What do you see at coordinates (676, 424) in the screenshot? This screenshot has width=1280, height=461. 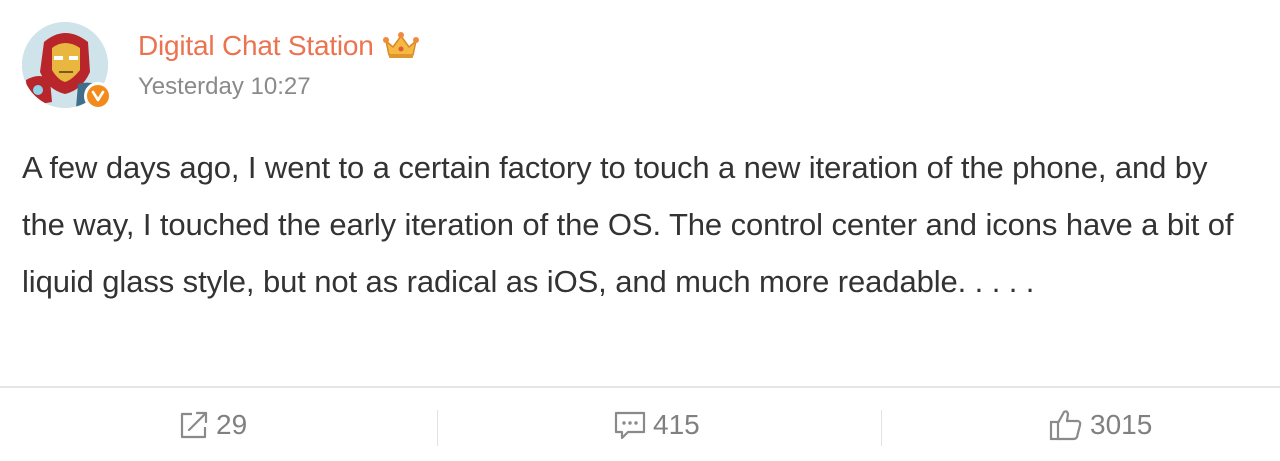 I see `comment-count: 415` at bounding box center [676, 424].